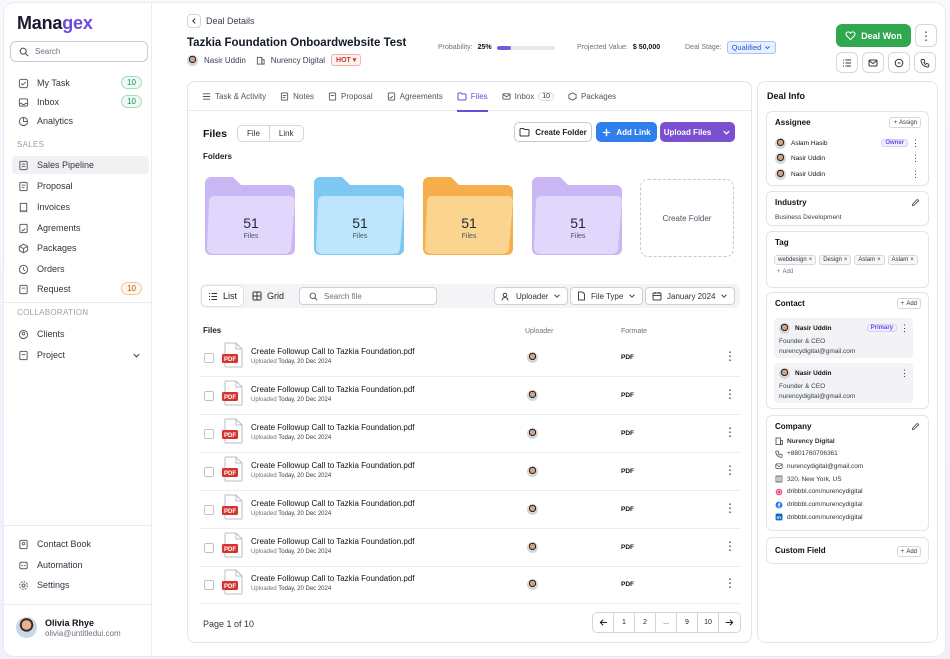 The height and width of the screenshot is (659, 950). I want to click on page-button-2: 2, so click(645, 622).